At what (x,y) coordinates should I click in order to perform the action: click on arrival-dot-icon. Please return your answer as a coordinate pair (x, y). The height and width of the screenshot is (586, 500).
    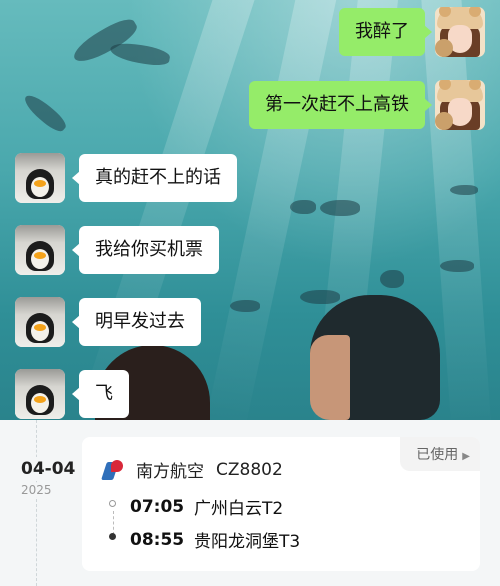
    Looking at the image, I should click on (112, 536).